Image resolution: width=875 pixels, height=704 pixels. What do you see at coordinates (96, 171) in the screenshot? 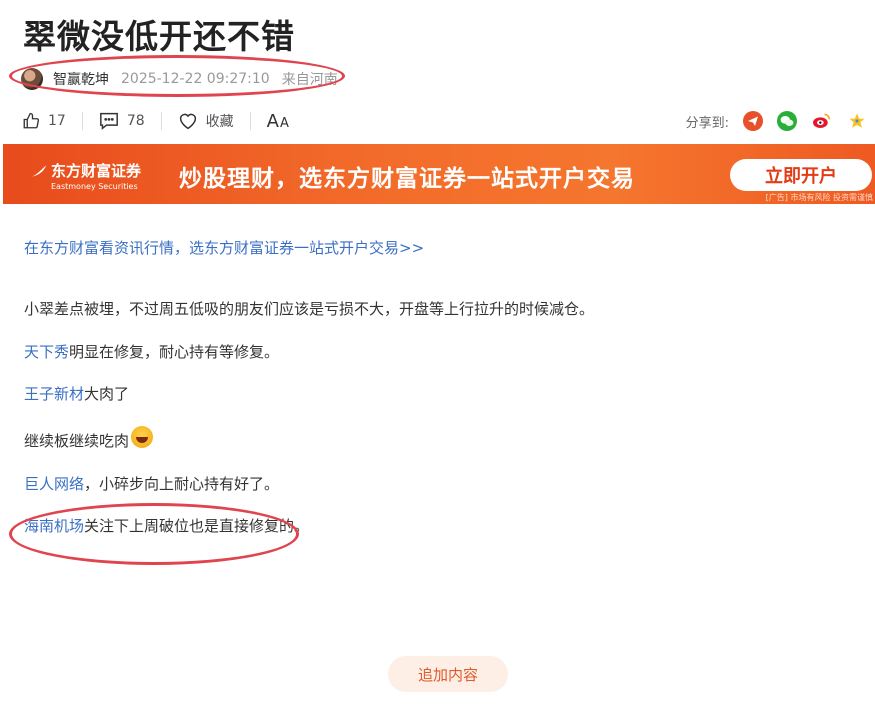
I see `logo-cn-text: 东方财富证券` at bounding box center [96, 171].